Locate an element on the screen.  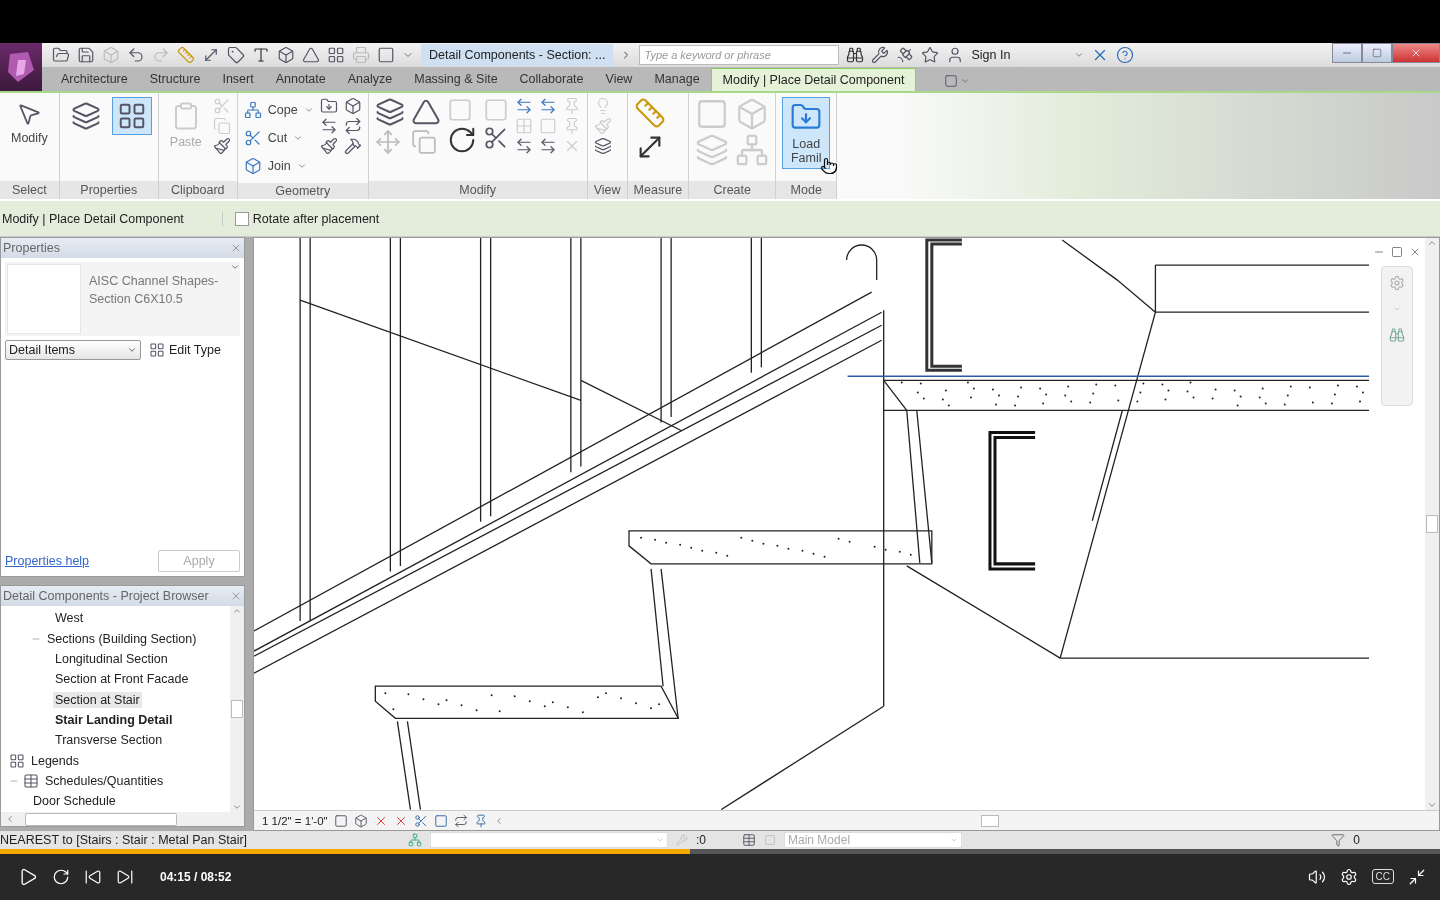
volume-icon is located at coordinates (1316, 877).